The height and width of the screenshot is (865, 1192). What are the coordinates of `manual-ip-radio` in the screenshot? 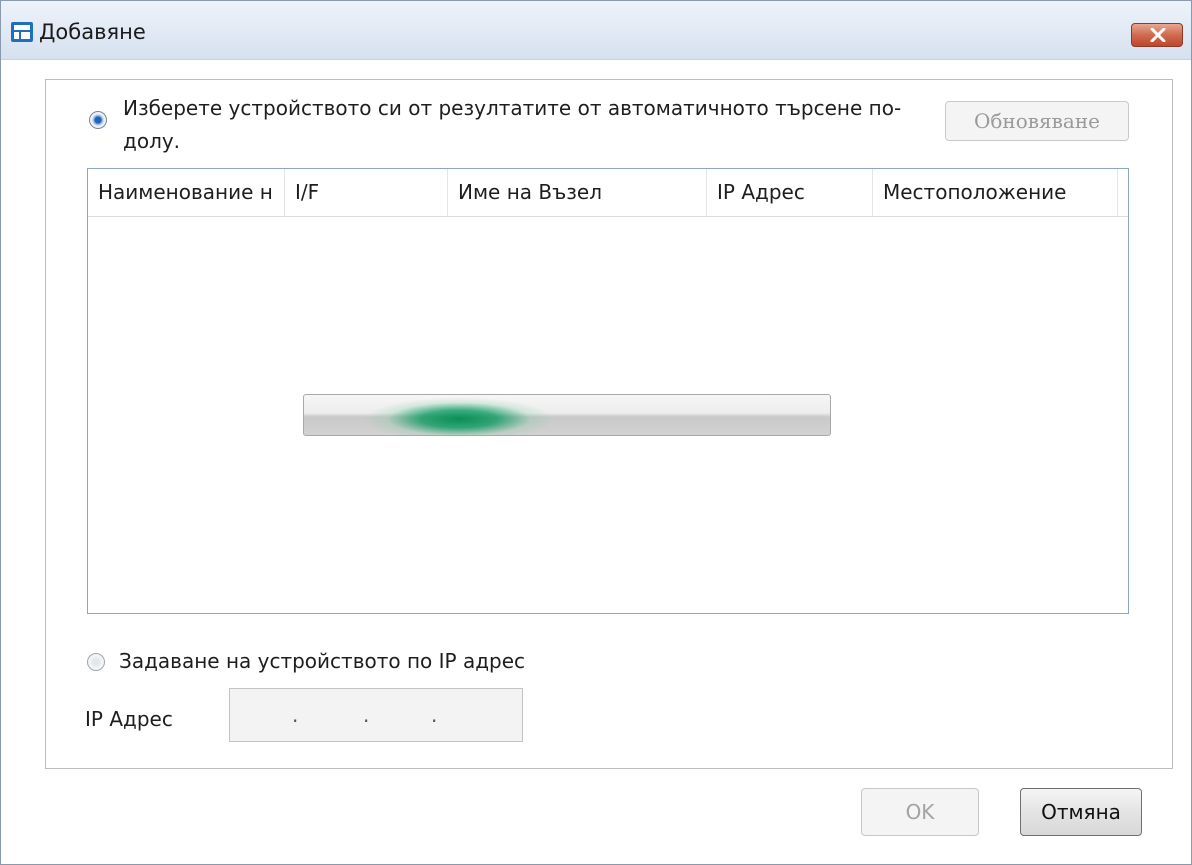 It's located at (96, 662).